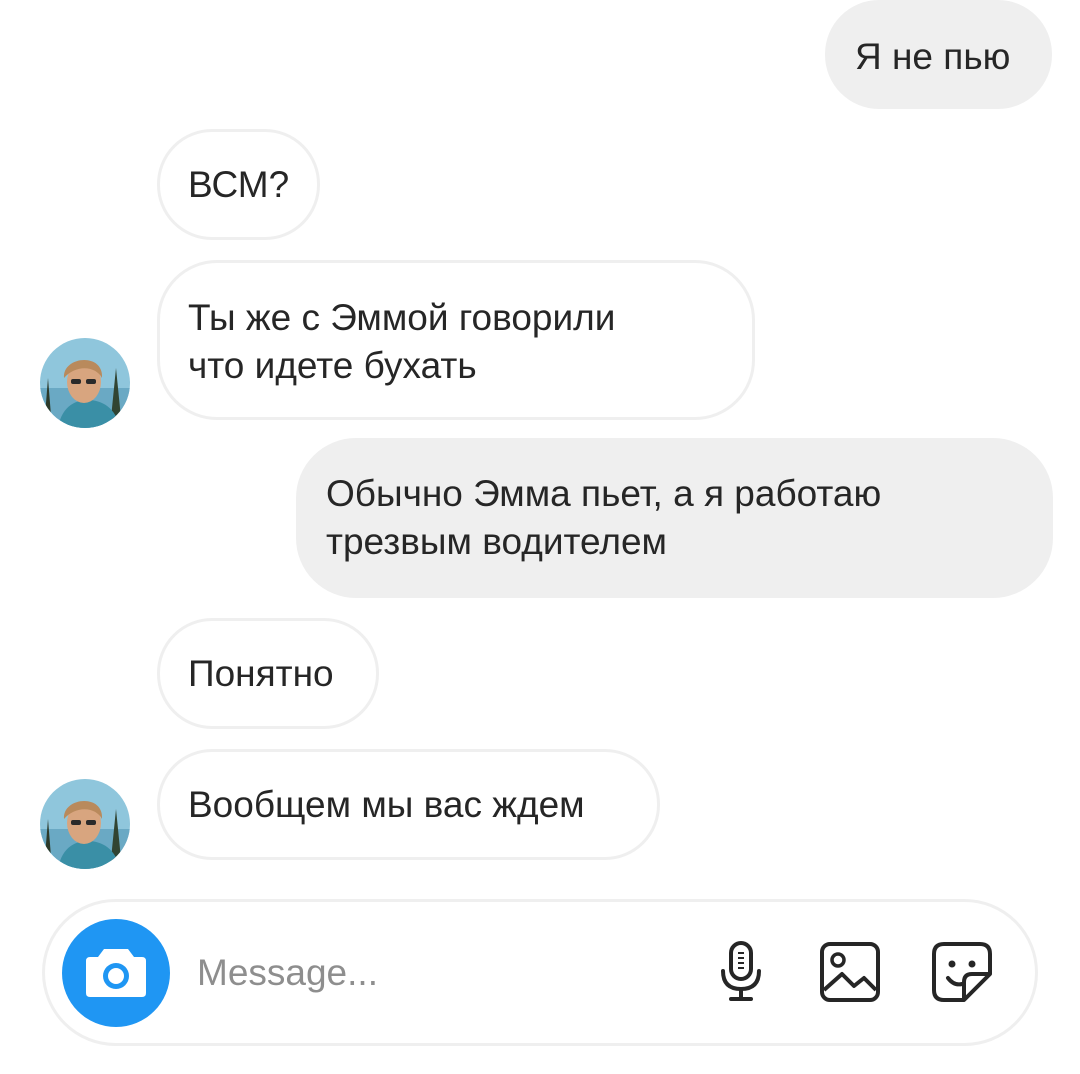 The height and width of the screenshot is (1074, 1080). I want to click on message-composer, so click(540, 972).